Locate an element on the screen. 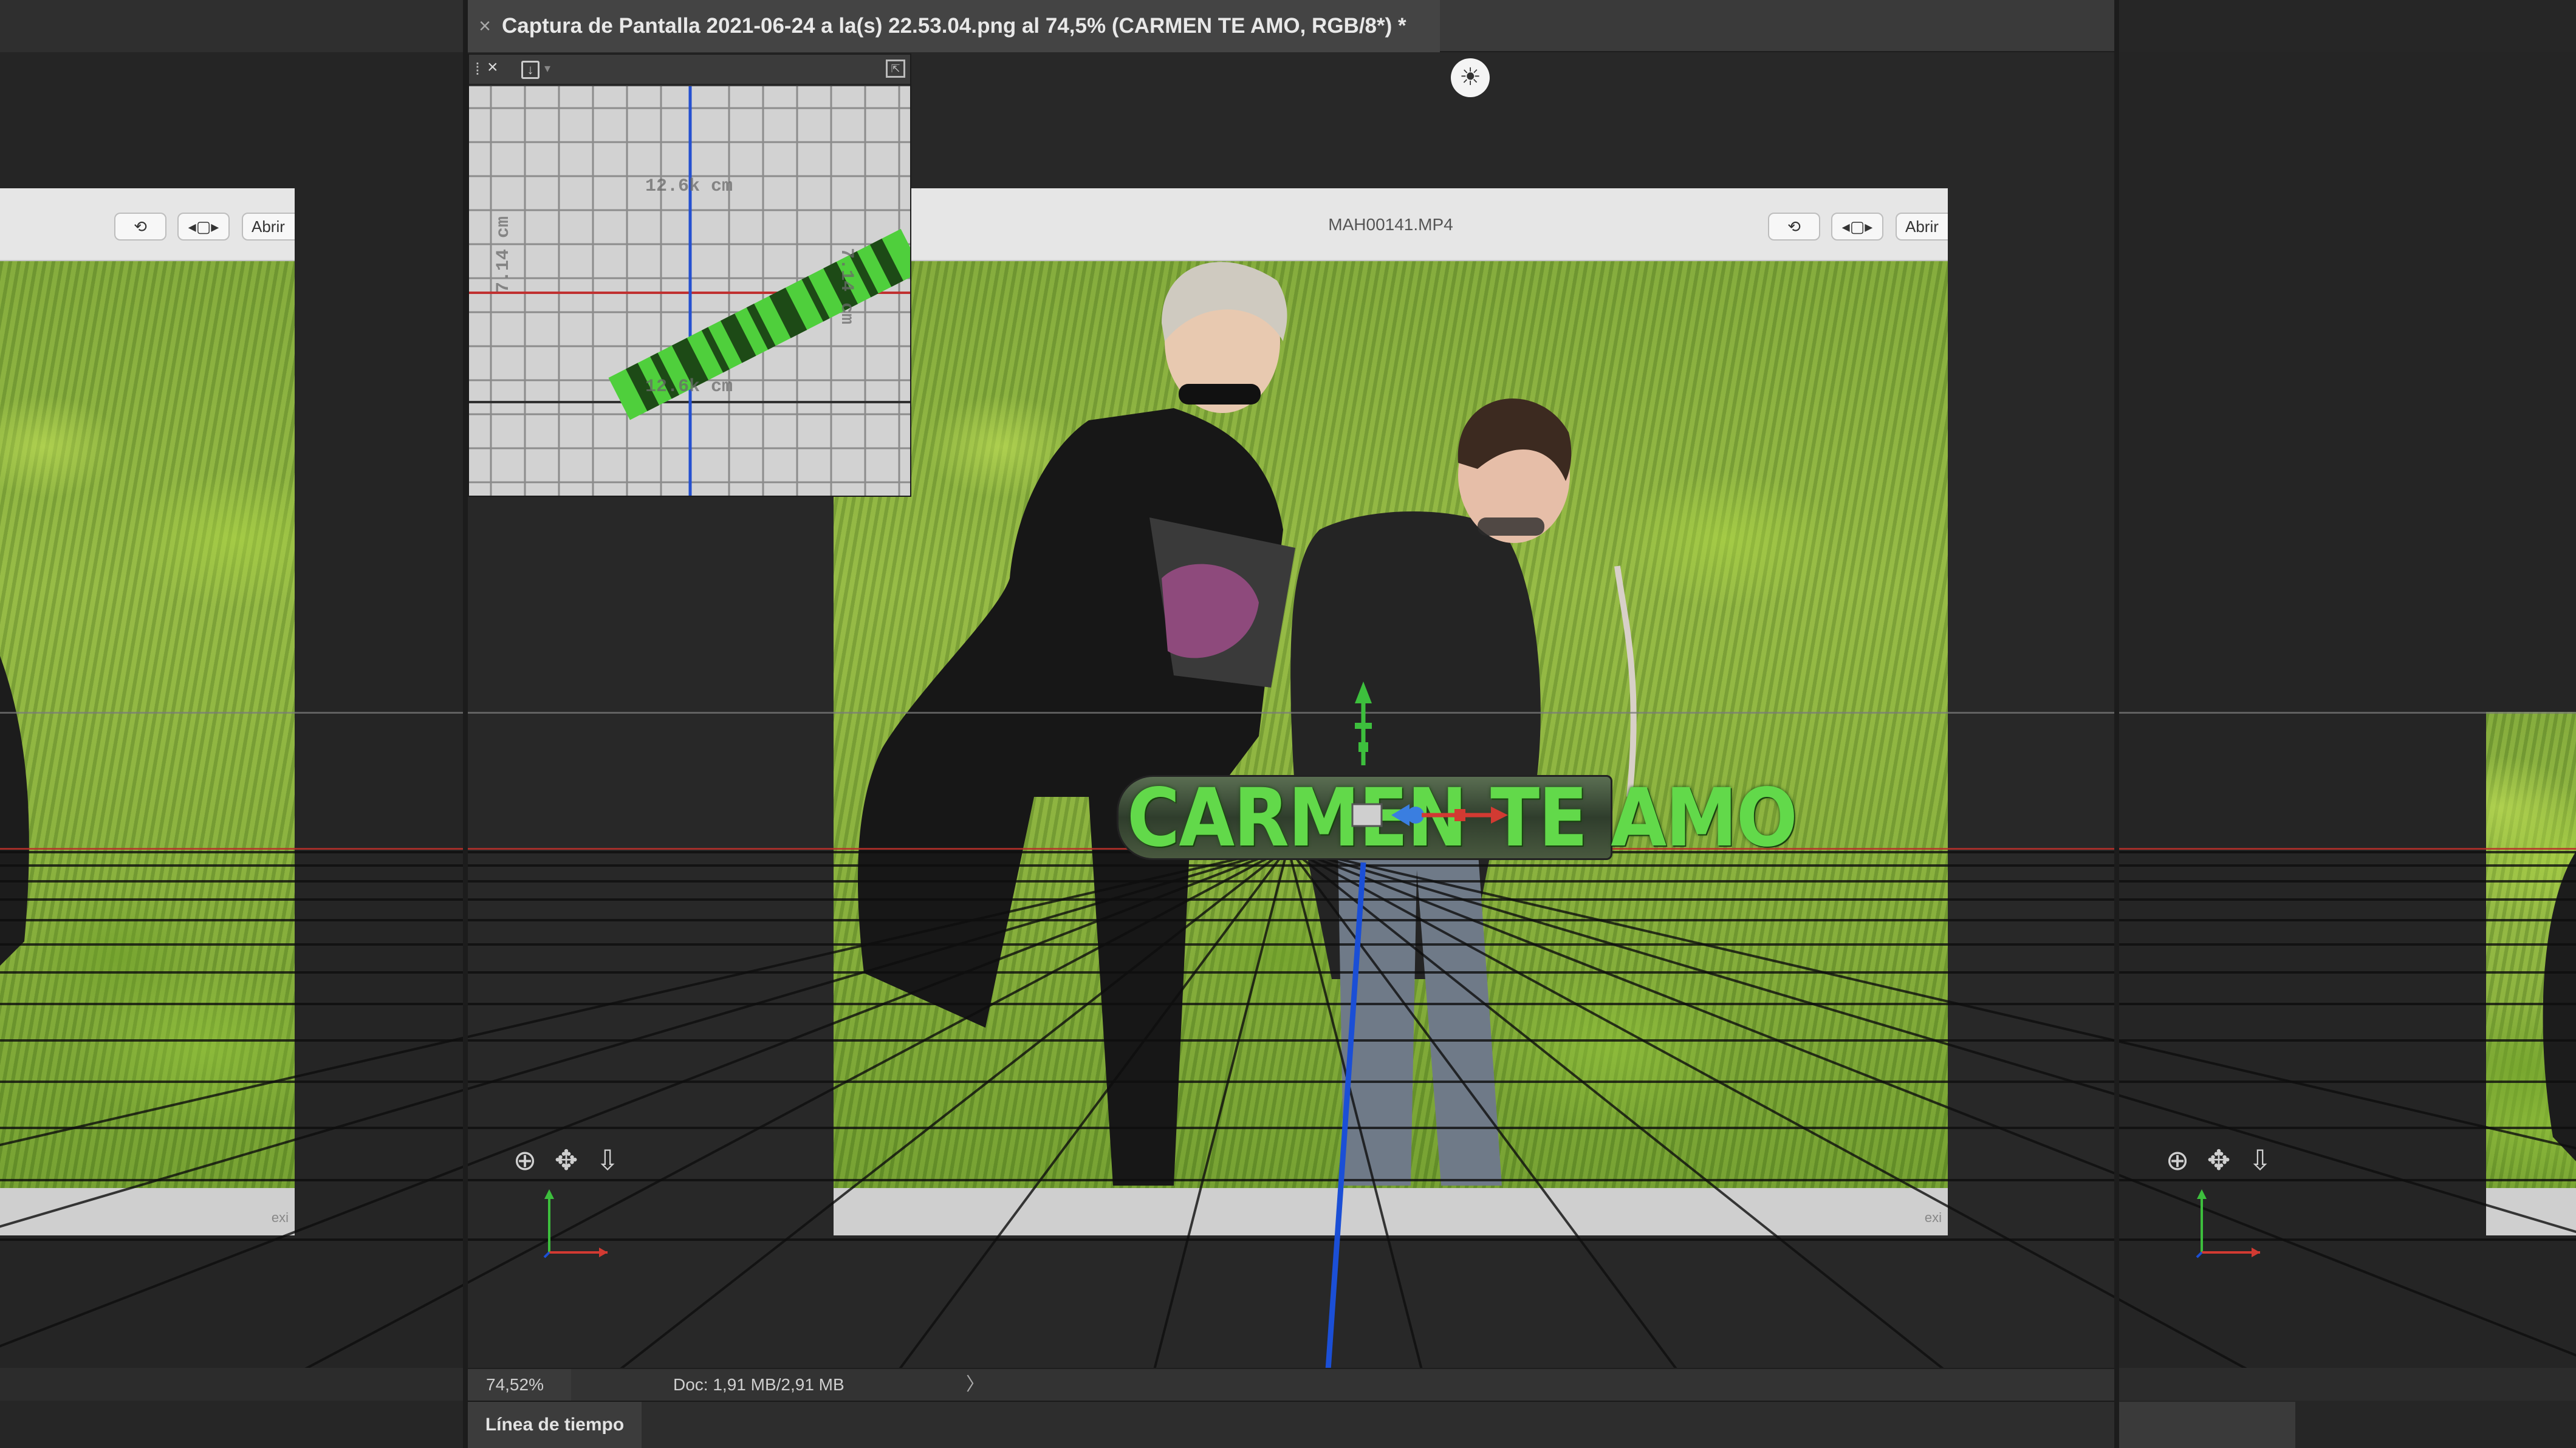 The height and width of the screenshot is (1448, 2576). left-status-bar is located at coordinates (231, 1384).